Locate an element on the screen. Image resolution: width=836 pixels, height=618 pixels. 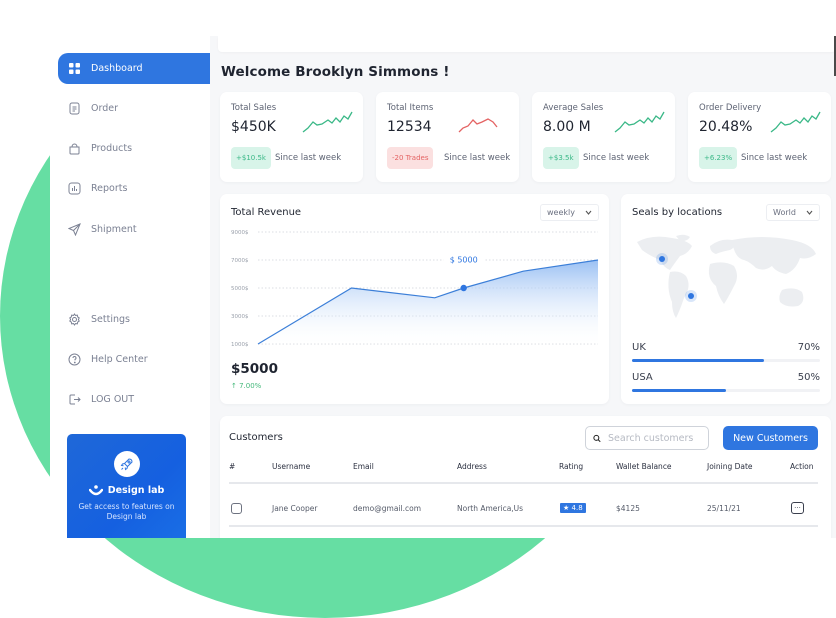
logout-icon is located at coordinates (75, 399).